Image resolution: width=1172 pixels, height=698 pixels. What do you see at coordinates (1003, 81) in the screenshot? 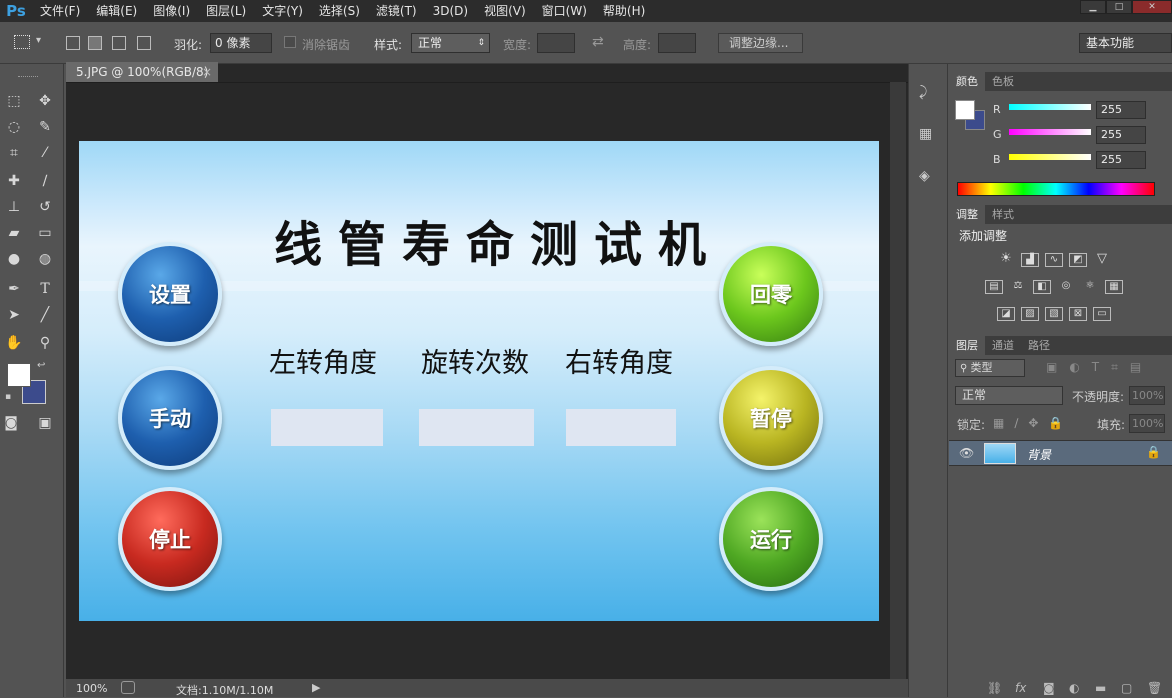
I see `tab-swatches: 色板` at bounding box center [1003, 81].